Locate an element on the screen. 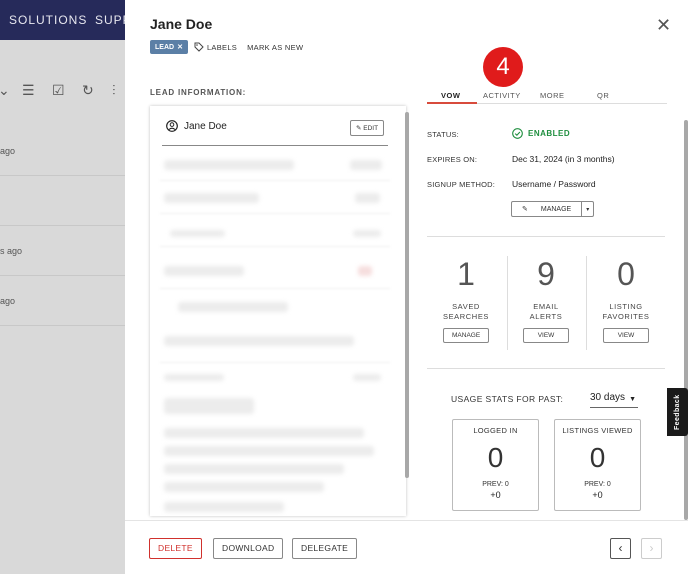  mark-as-new-button: MARK AS NEW is located at coordinates (275, 47).